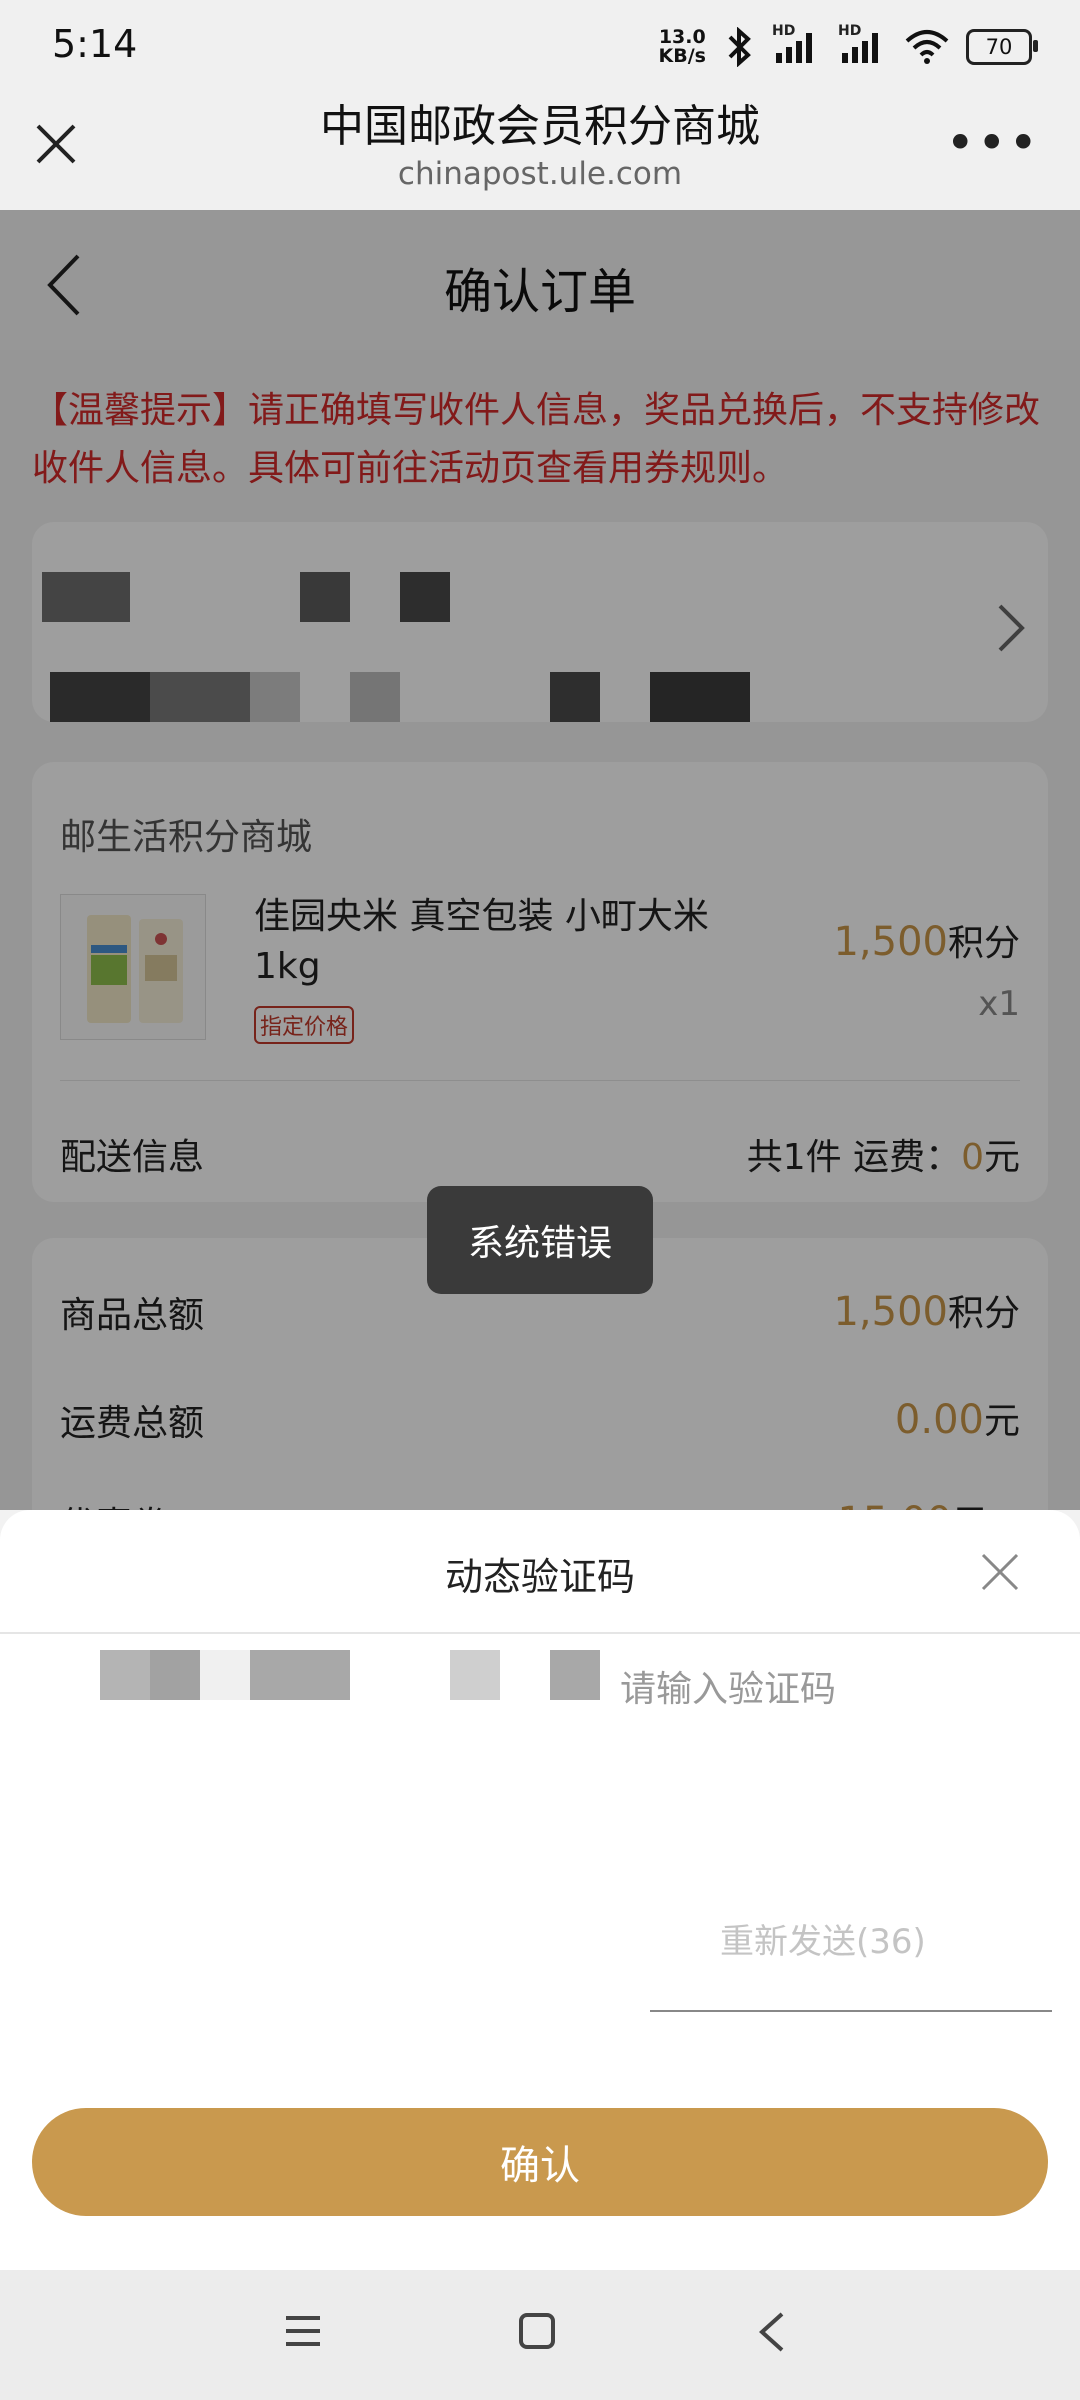  I want to click on system-nav-bar, so click(540, 2335).